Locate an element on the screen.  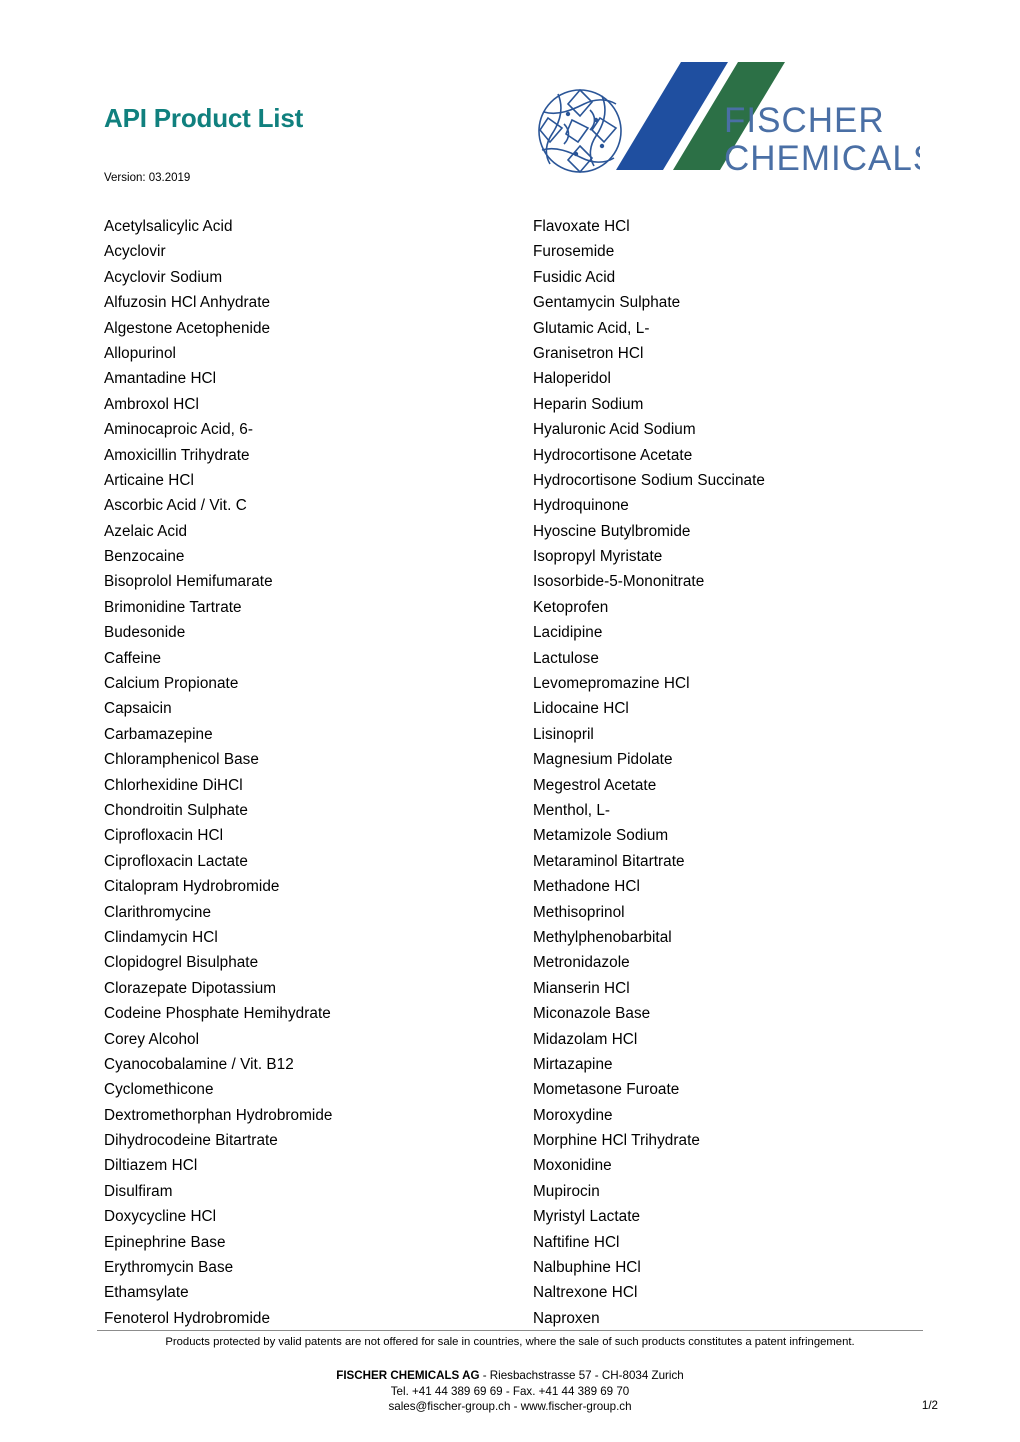
page-title: API Product List is located at coordinates (204, 118).